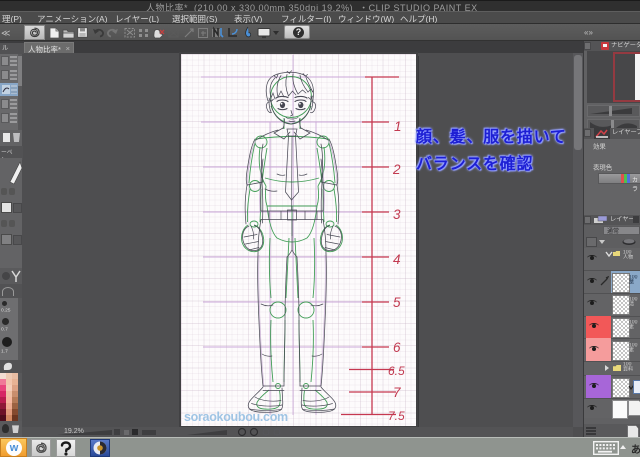 The image size is (640, 457). What do you see at coordinates (398, 126) in the screenshot?
I see `svg-text: 1` at bounding box center [398, 126].